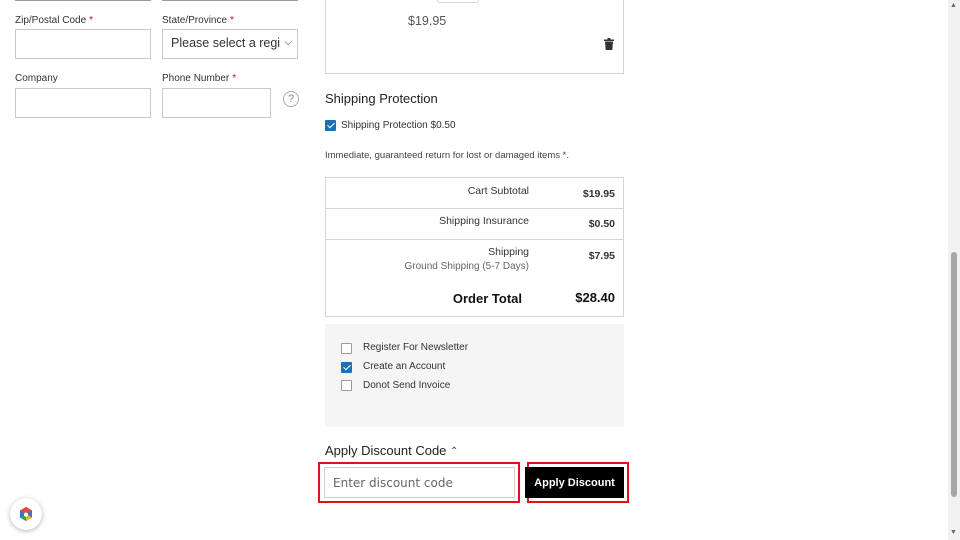 Image resolution: width=960 pixels, height=540 pixels. Describe the element at coordinates (198, 20) in the screenshot. I see `state-label: State/Province *` at that location.